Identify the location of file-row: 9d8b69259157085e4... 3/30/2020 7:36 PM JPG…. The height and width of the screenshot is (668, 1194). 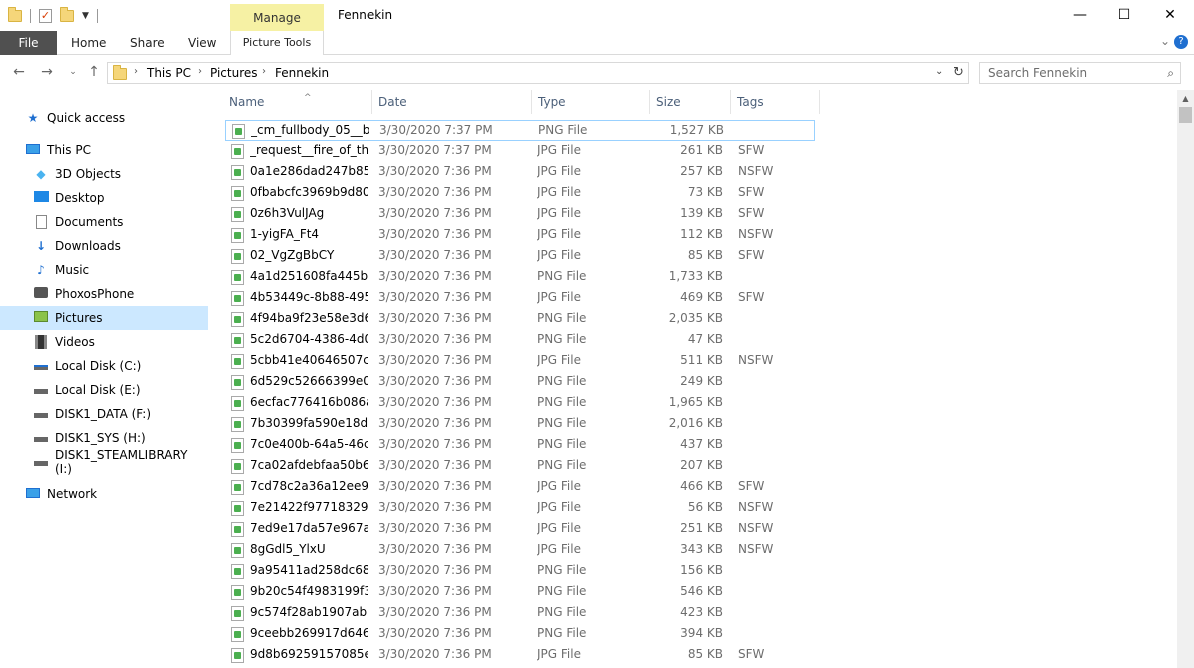
(520, 655).